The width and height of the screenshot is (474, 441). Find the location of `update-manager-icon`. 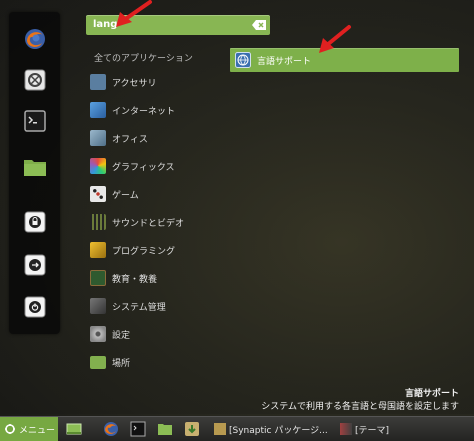

update-manager-icon is located at coordinates (192, 429).